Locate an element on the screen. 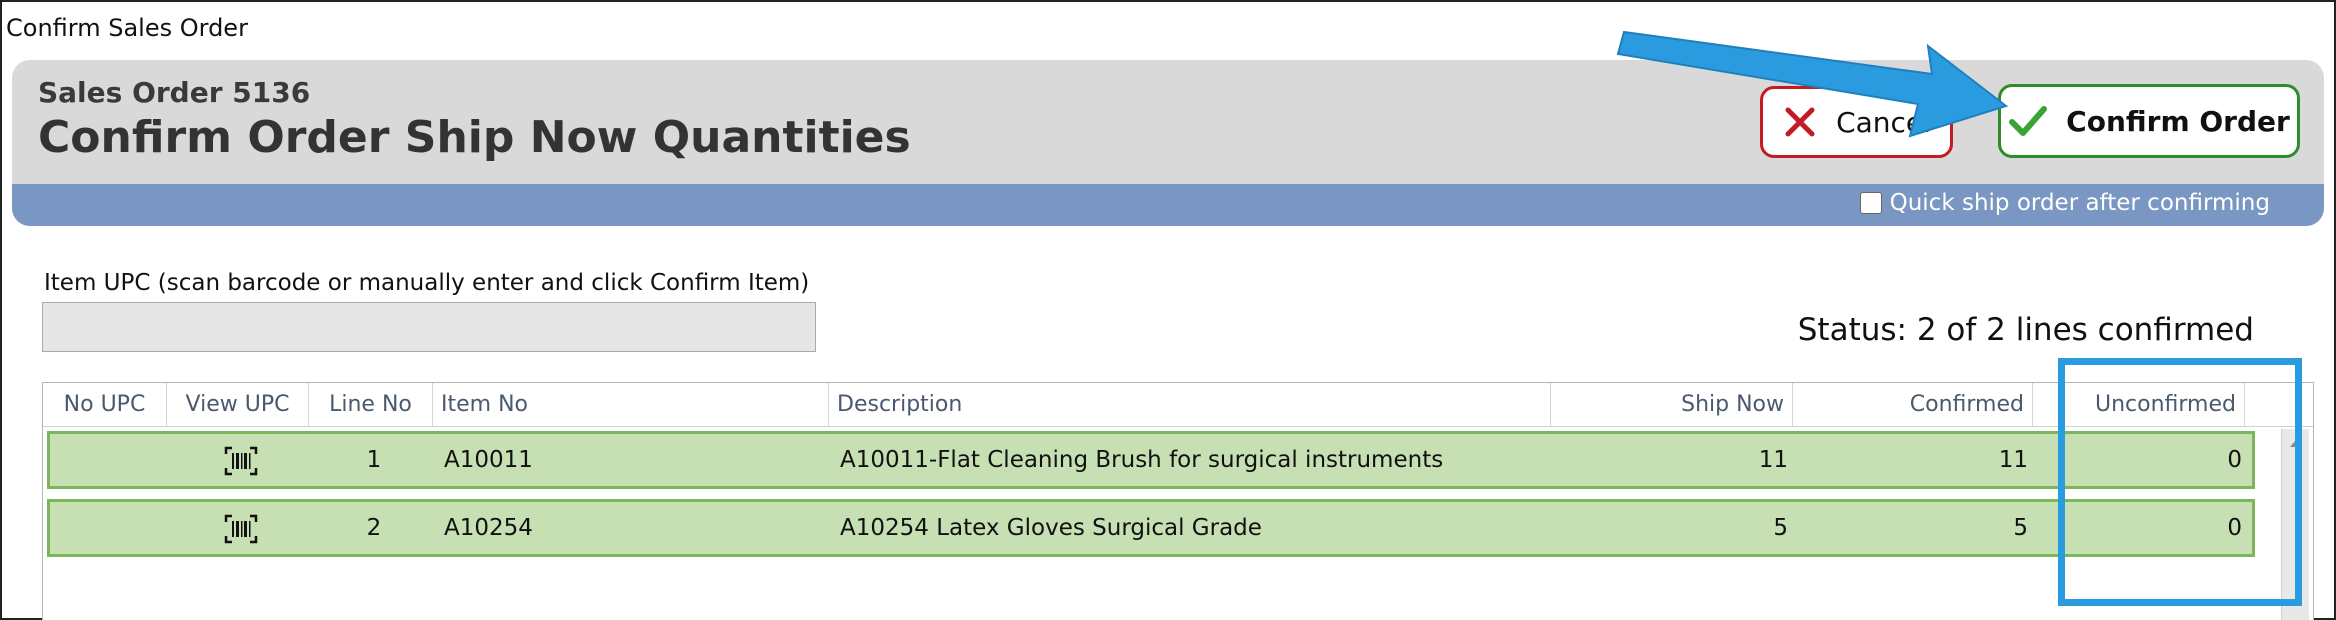 The image size is (2336, 620). cancel-button: Cancel is located at coordinates (1856, 122).